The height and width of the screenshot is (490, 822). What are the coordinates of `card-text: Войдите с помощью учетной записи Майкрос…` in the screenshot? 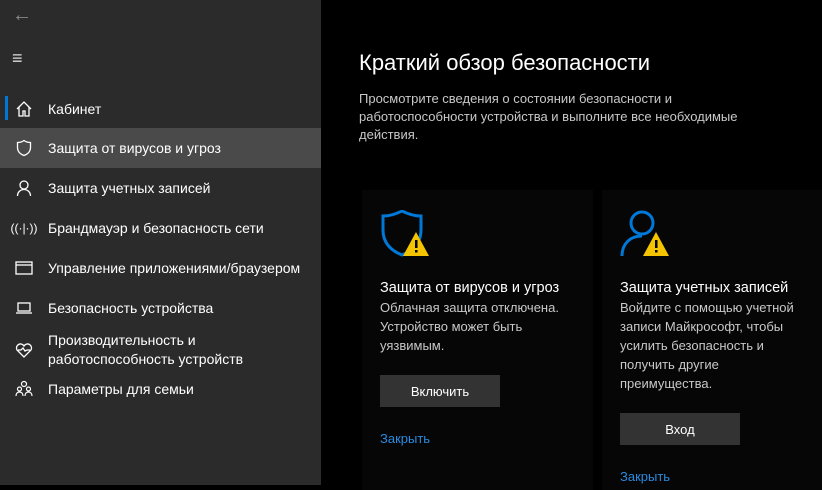 It's located at (707, 345).